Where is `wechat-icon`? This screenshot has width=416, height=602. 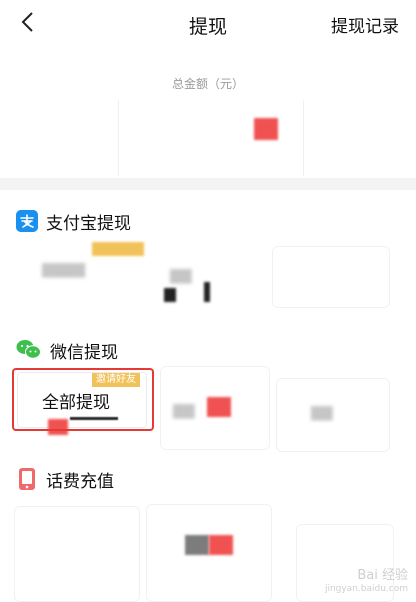
wechat-icon is located at coordinates (29, 350).